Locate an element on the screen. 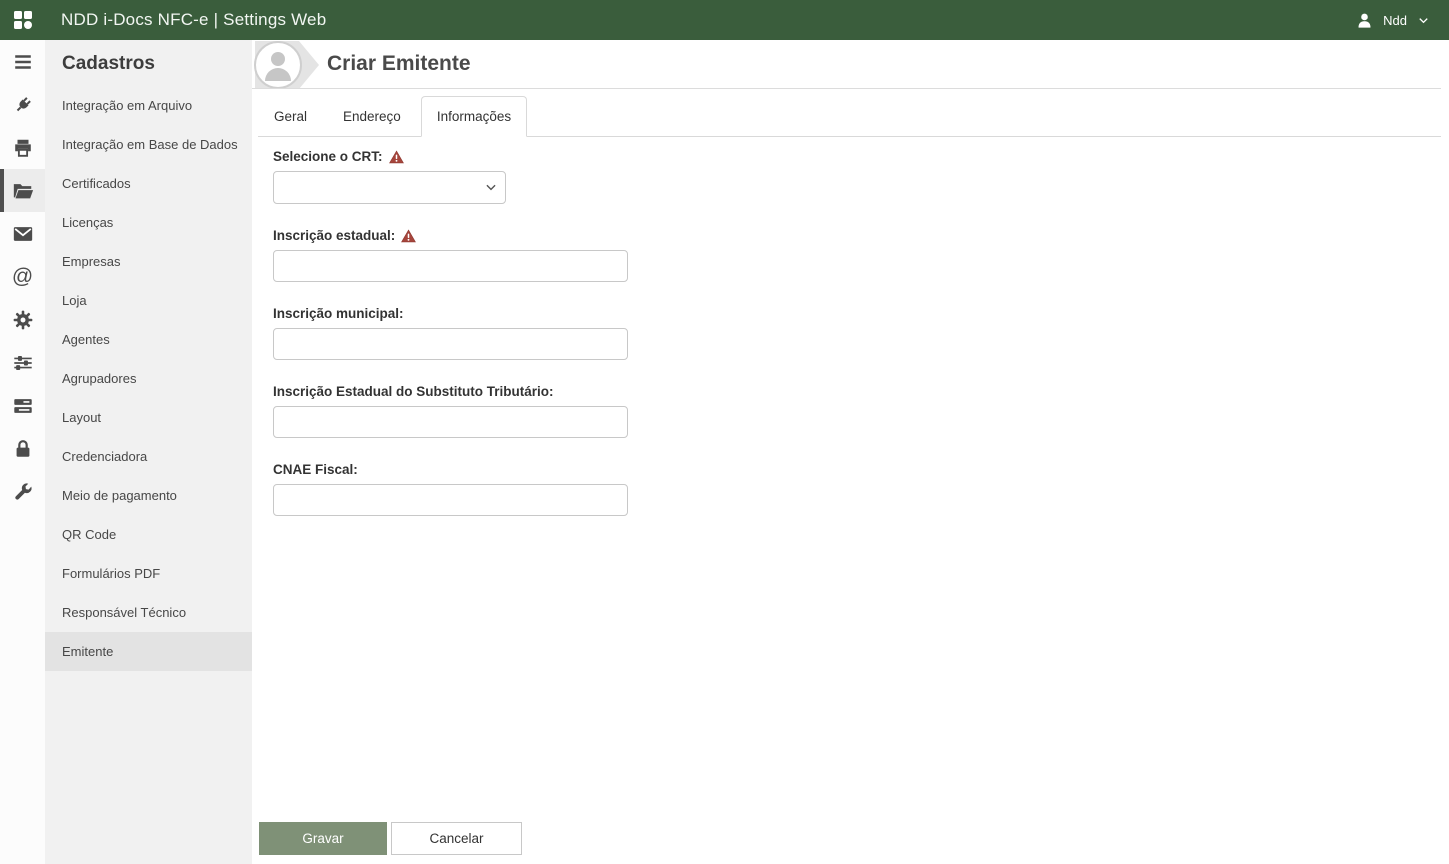  sidebar-item-layout: Layout is located at coordinates (148, 417).